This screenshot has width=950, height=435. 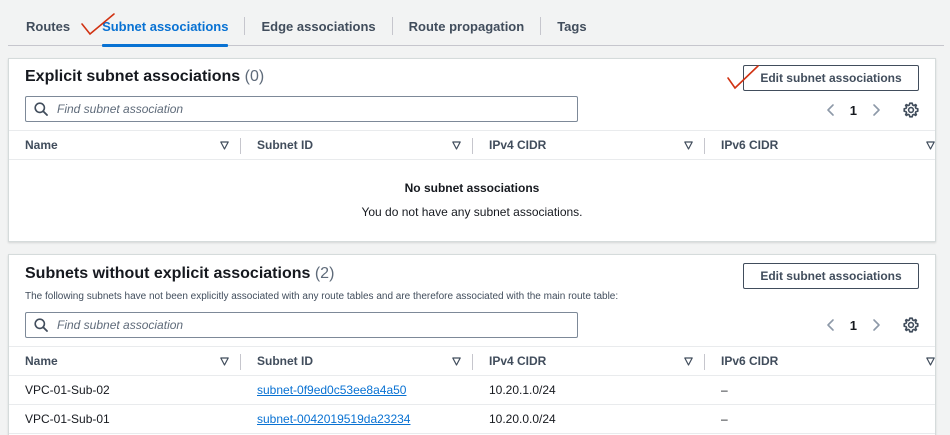 I want to click on cell-name: VPC-01-Sub-02, so click(x=67, y=390).